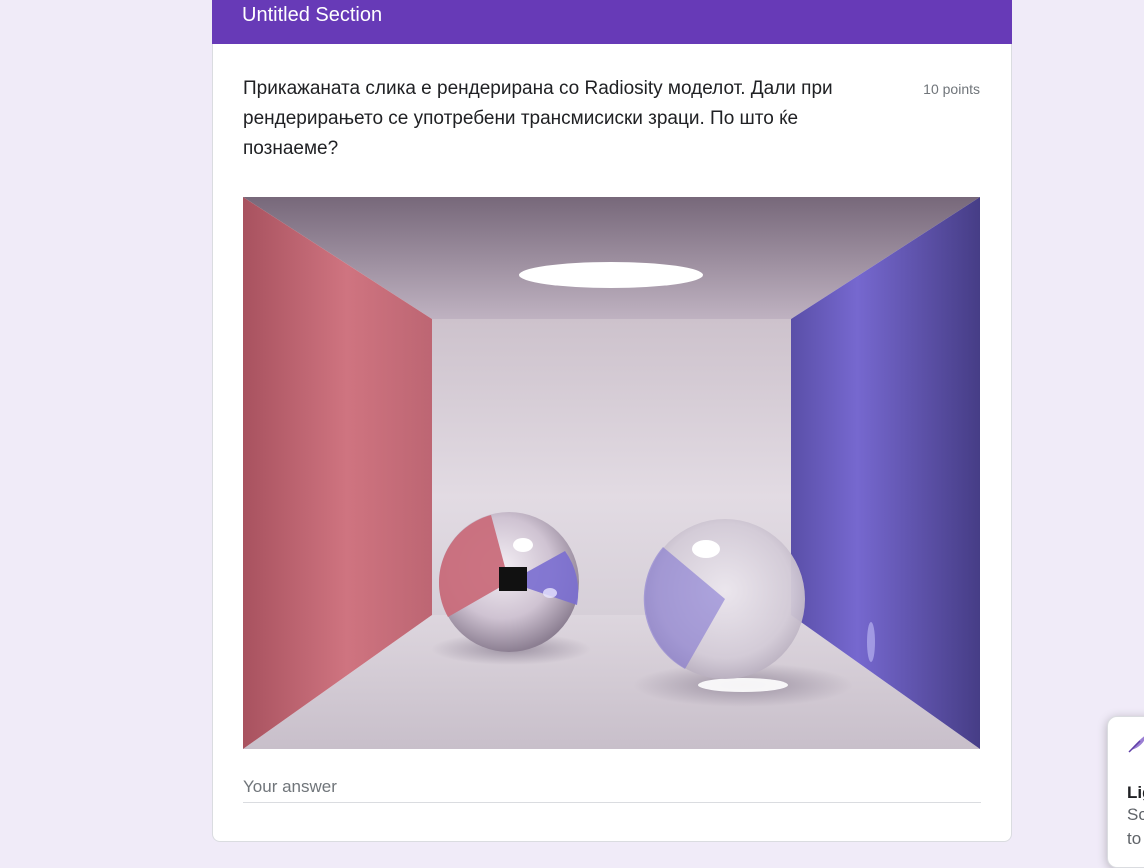  What do you see at coordinates (1136, 744) in the screenshot?
I see `feather-icon` at bounding box center [1136, 744].